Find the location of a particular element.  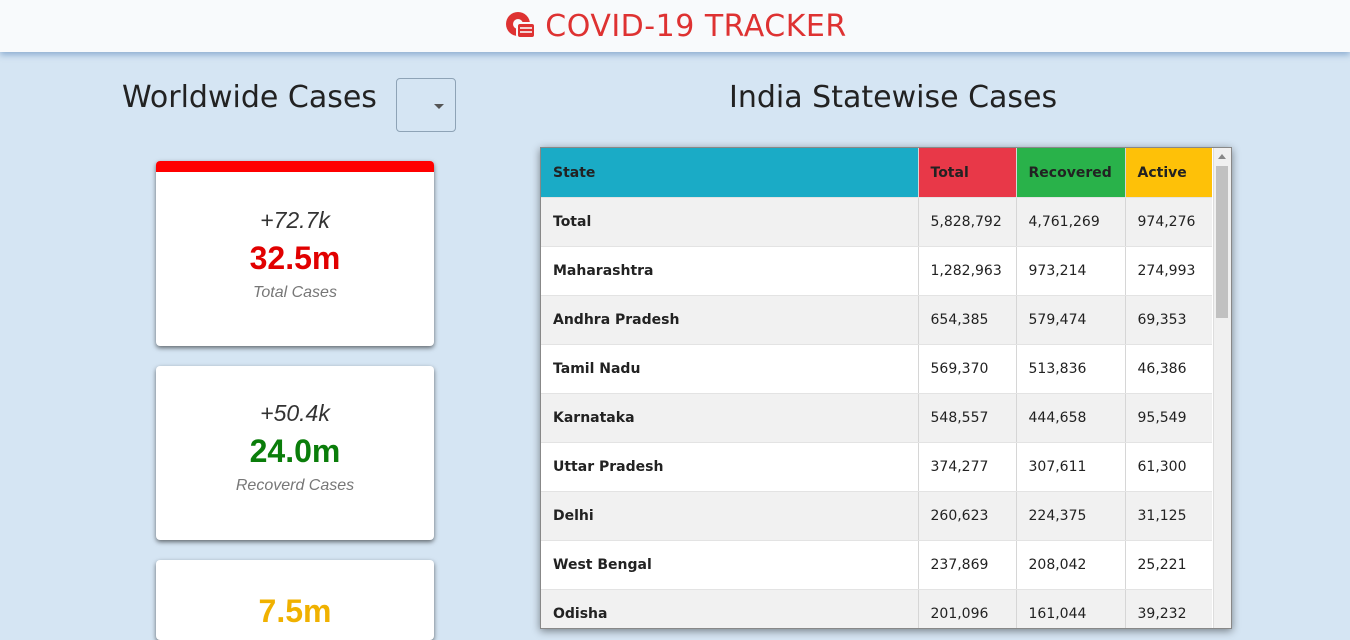

virus-mask-icon is located at coordinates (521, 25).